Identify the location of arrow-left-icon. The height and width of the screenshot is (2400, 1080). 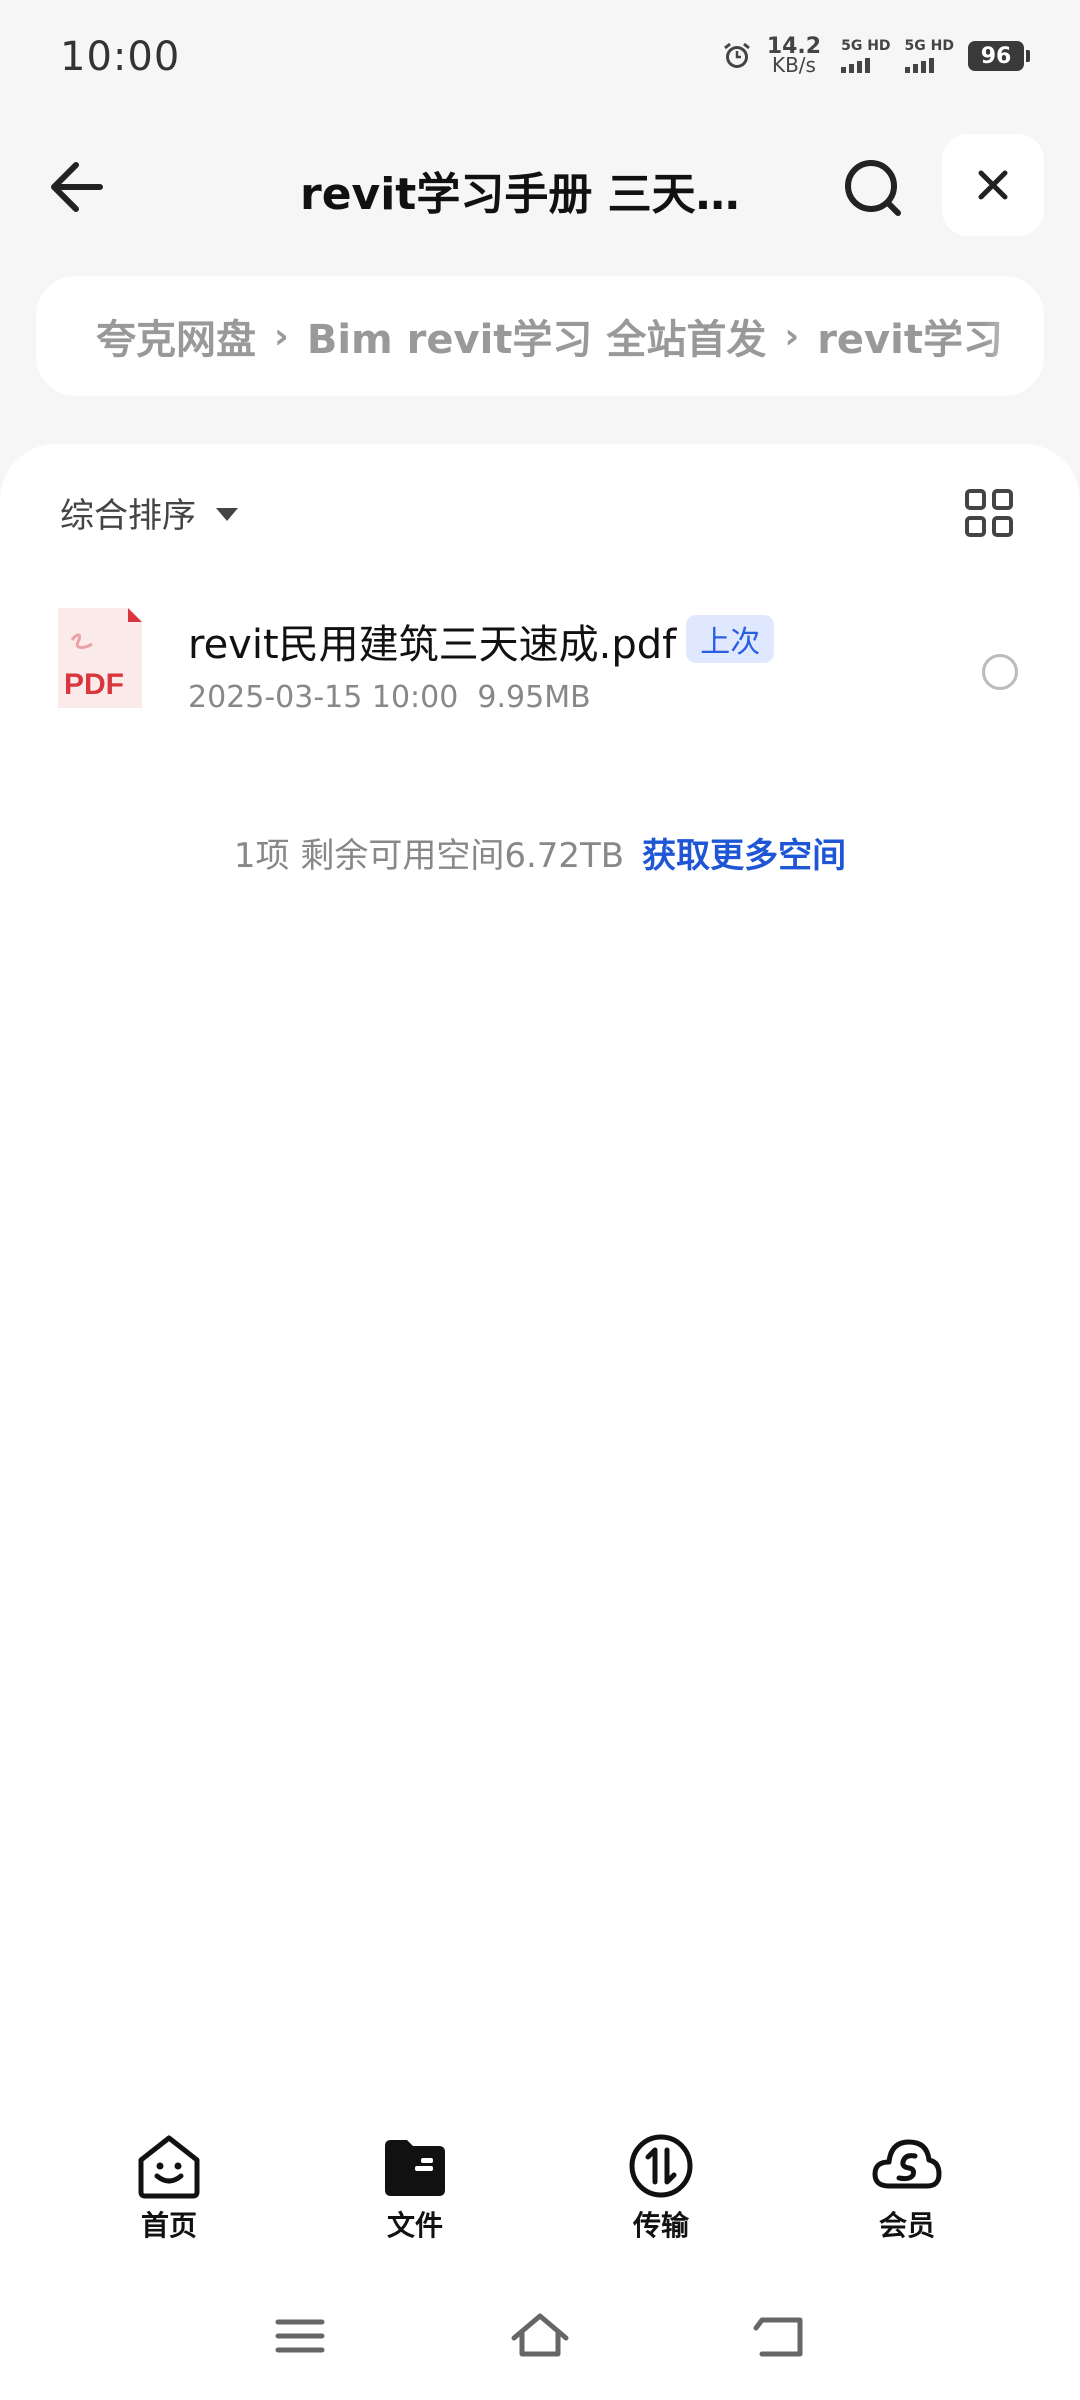
(80, 187).